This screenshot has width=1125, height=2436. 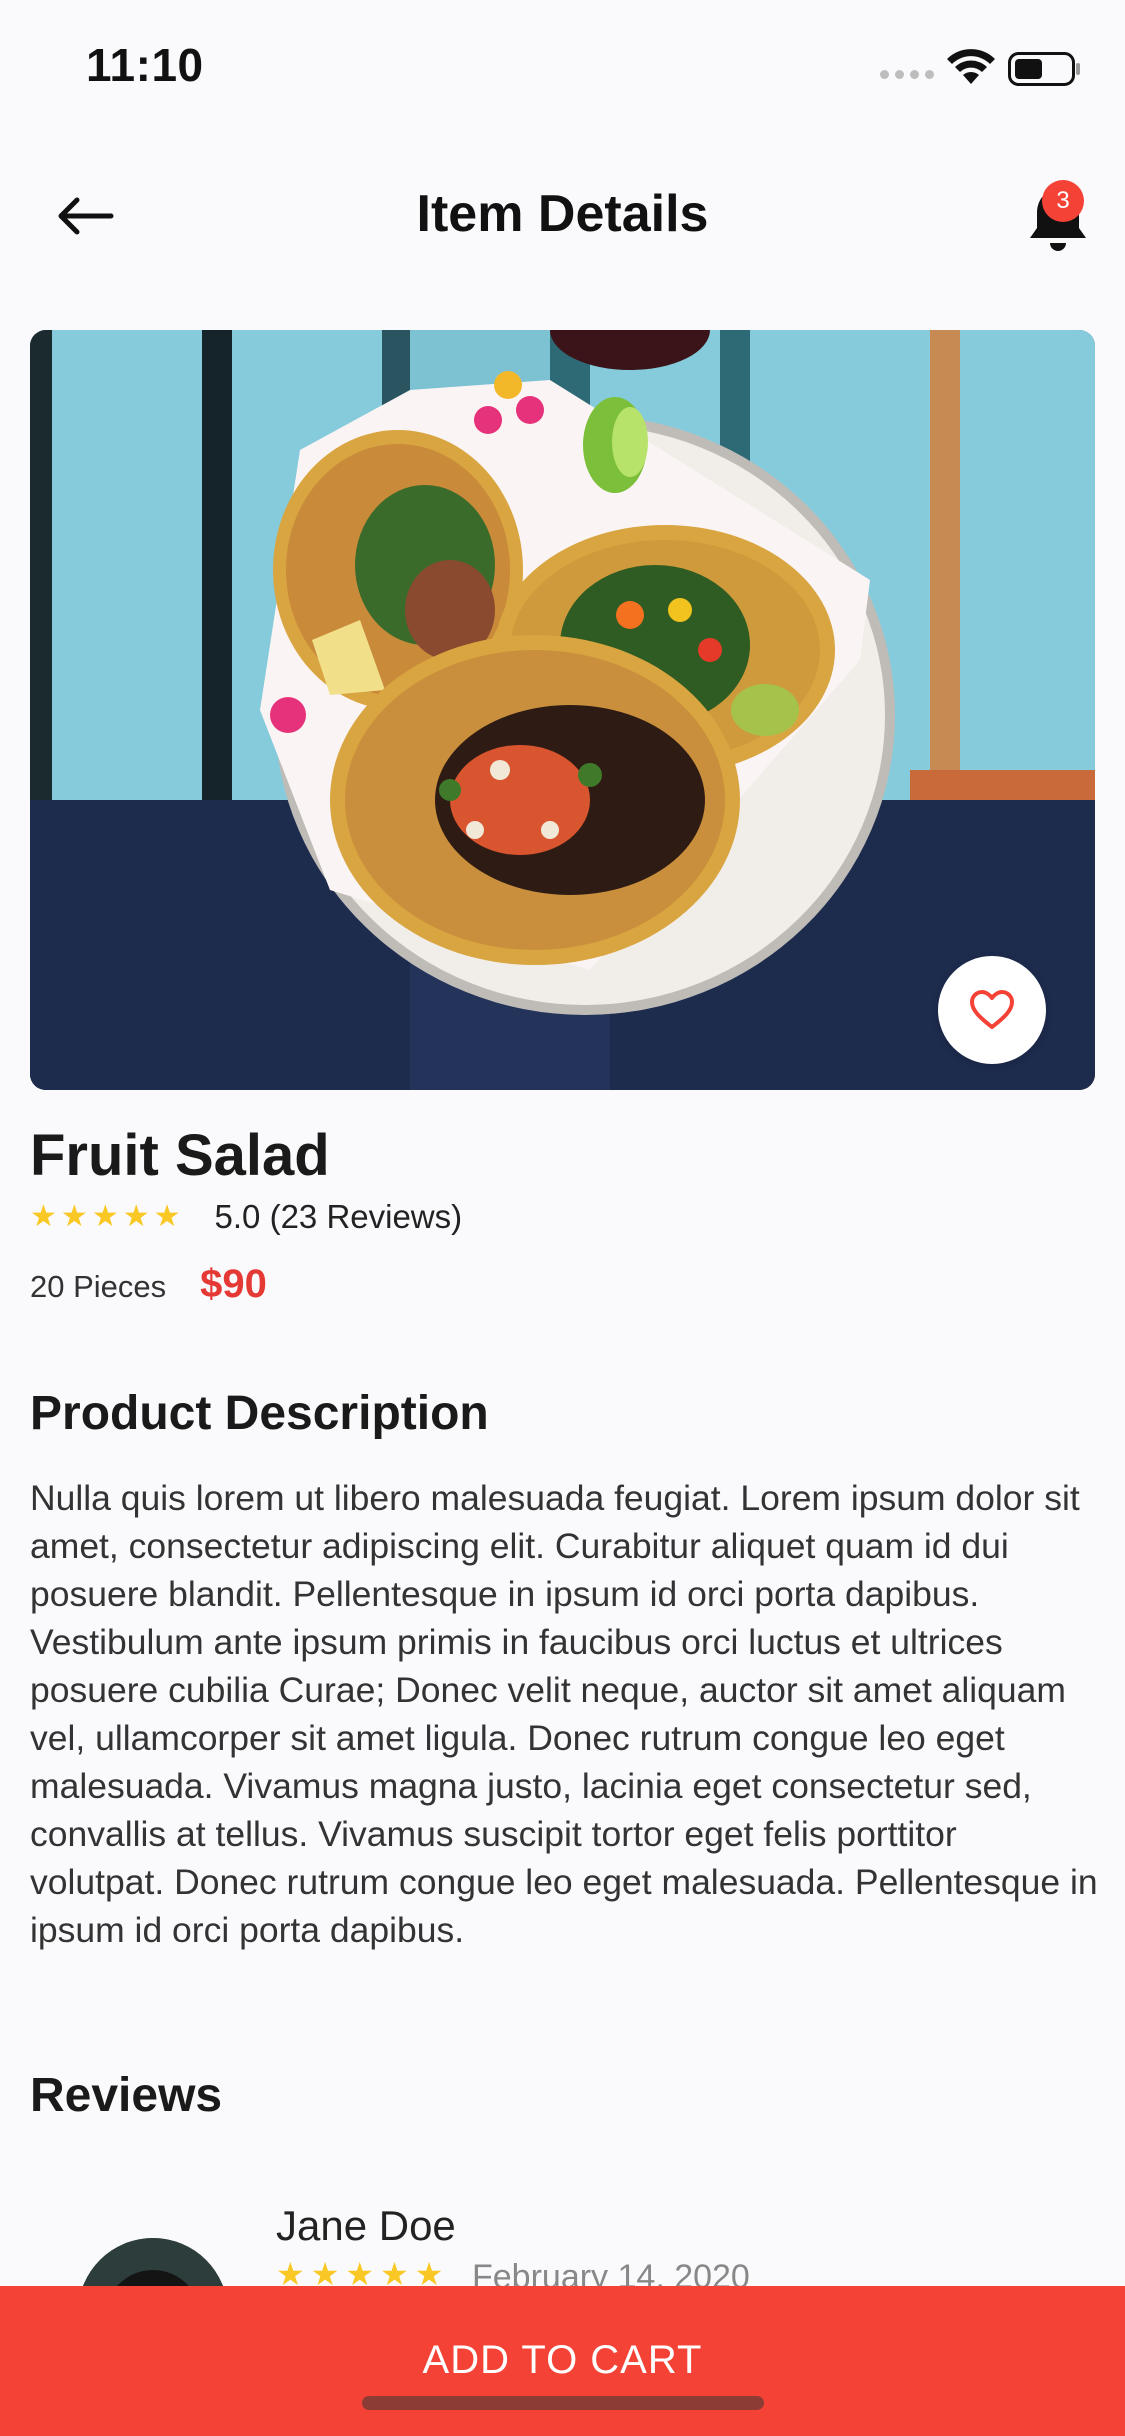 What do you see at coordinates (145, 65) in the screenshot?
I see `status-time: 11:10` at bounding box center [145, 65].